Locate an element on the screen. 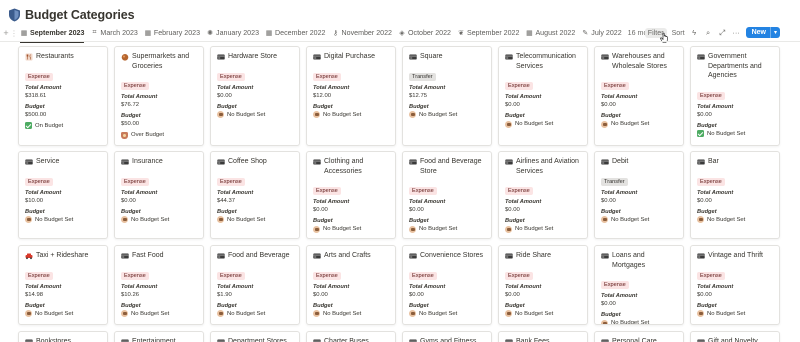  tab-label: March 2023 is located at coordinates (119, 33).